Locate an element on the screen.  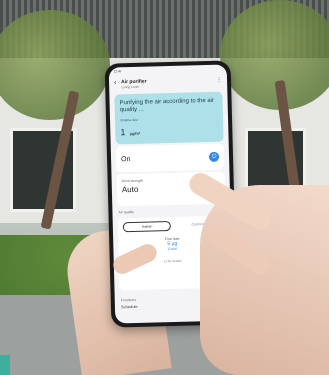
status-time: 12:45 is located at coordinates (117, 71).